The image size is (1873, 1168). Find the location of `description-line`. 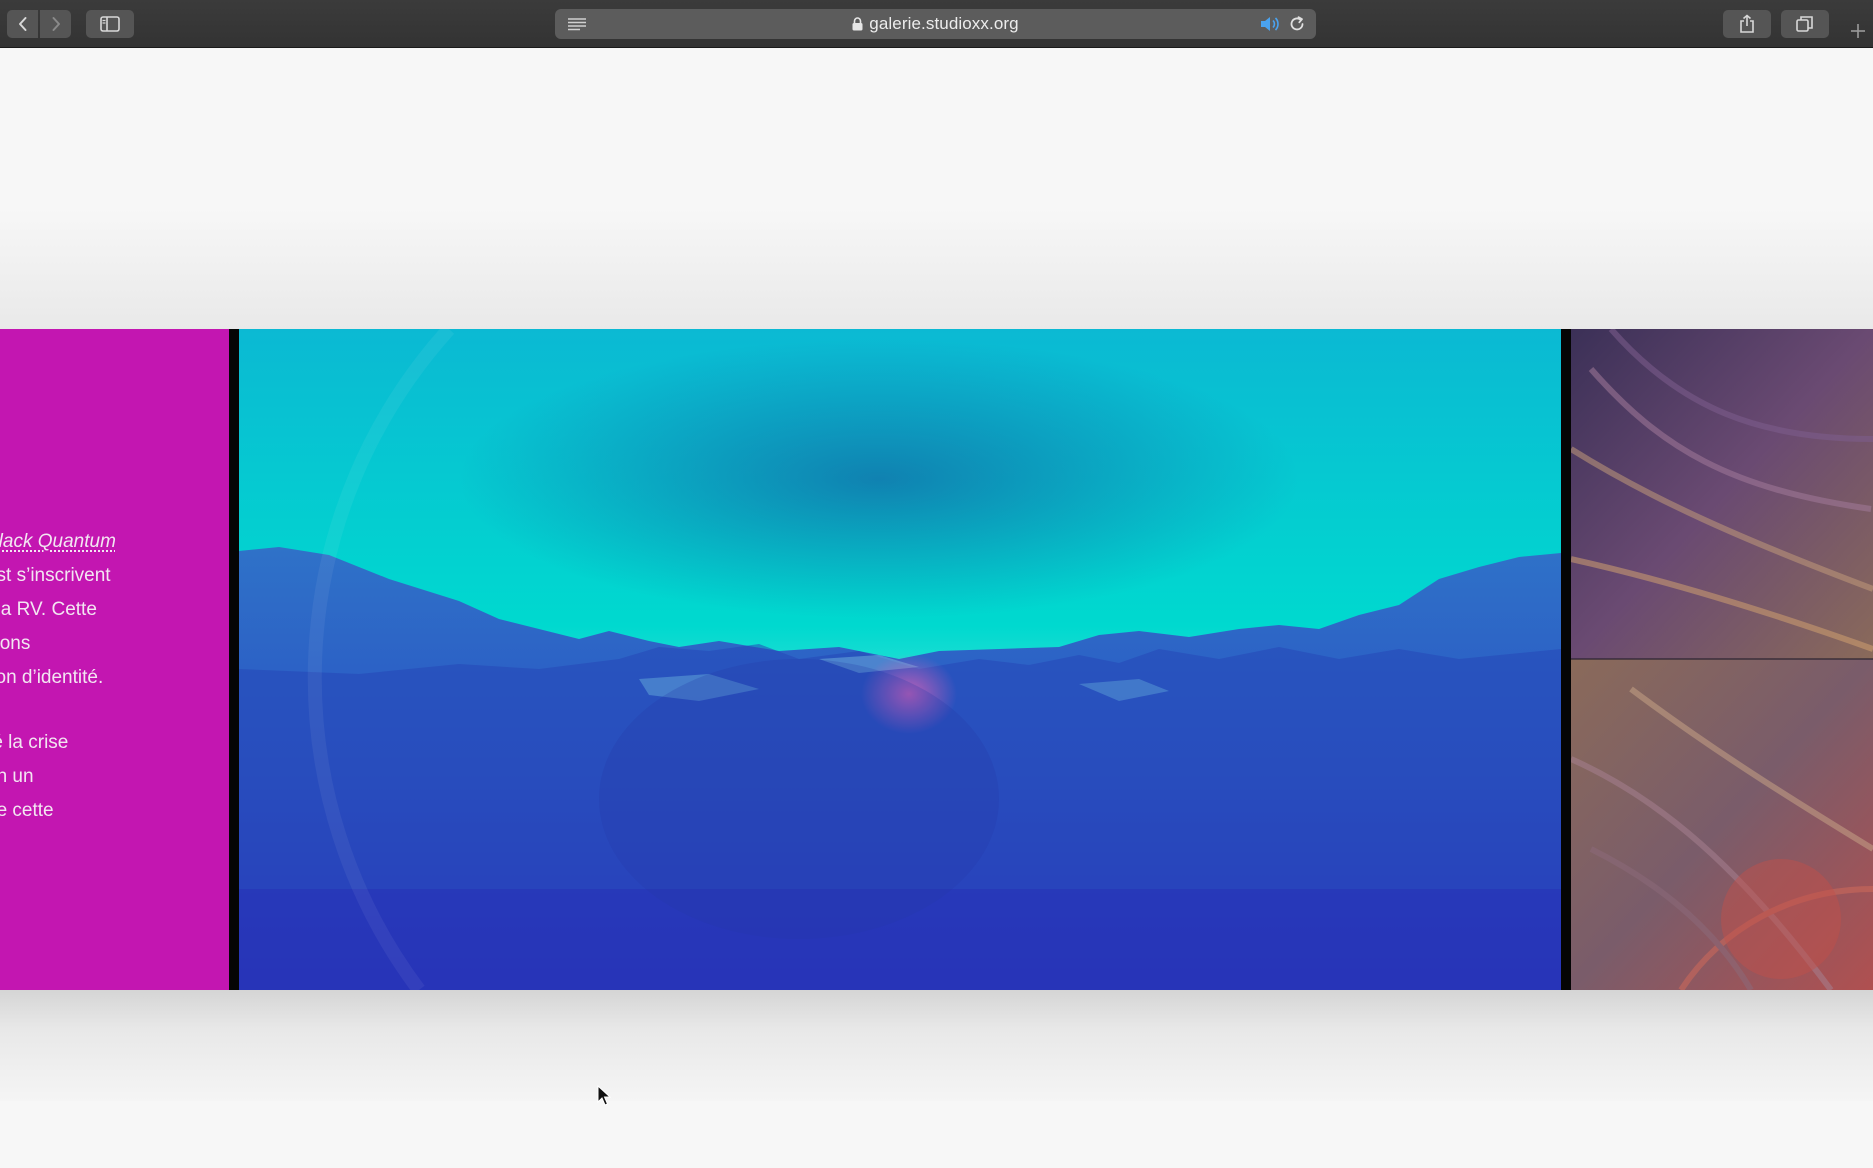

description-line is located at coordinates (114, 710).